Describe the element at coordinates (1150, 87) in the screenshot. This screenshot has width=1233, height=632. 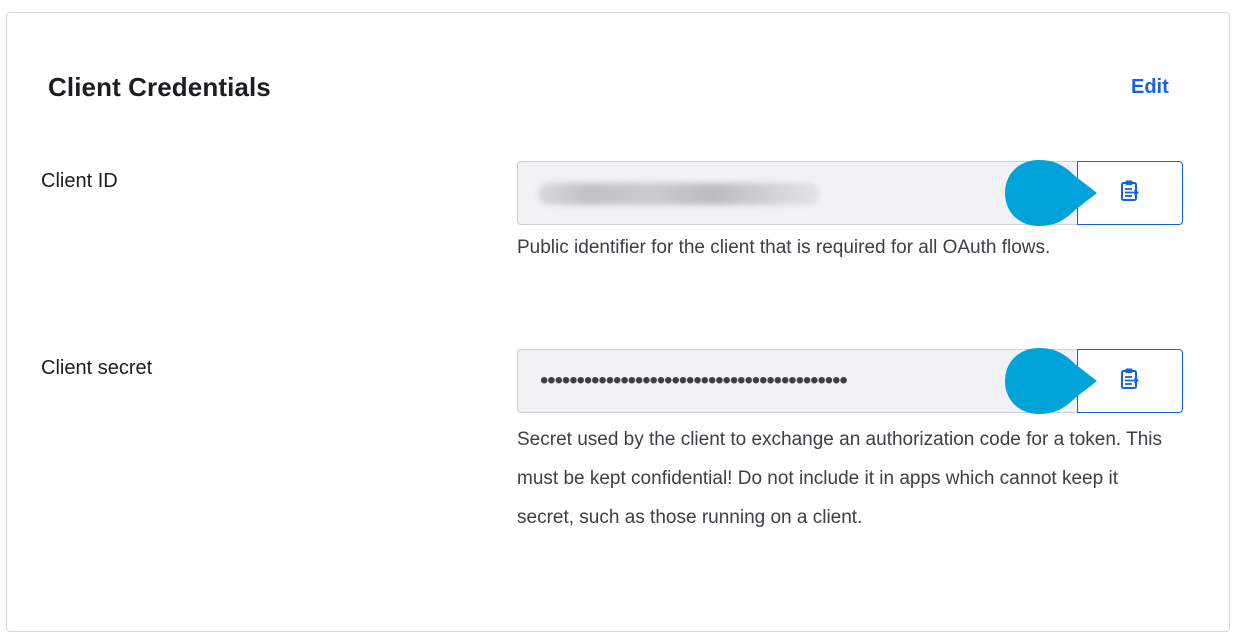
I see `edit-link: Edit` at that location.